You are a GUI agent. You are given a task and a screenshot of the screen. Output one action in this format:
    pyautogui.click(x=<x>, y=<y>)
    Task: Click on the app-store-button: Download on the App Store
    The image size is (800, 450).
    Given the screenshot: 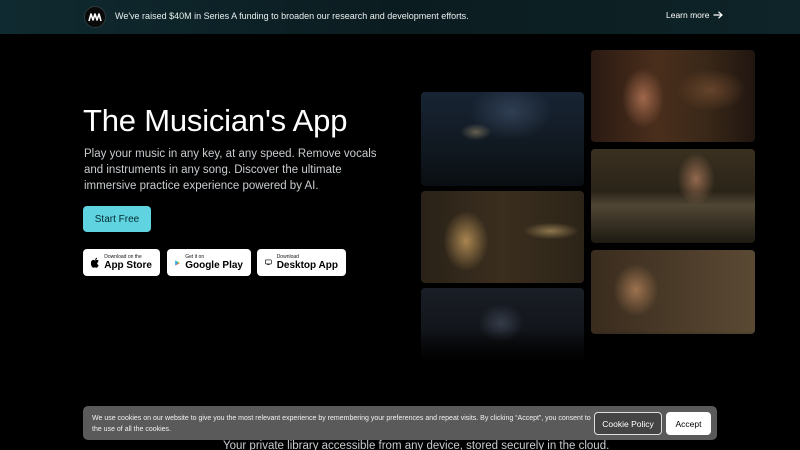 What is the action you would take?
    pyautogui.click(x=121, y=262)
    